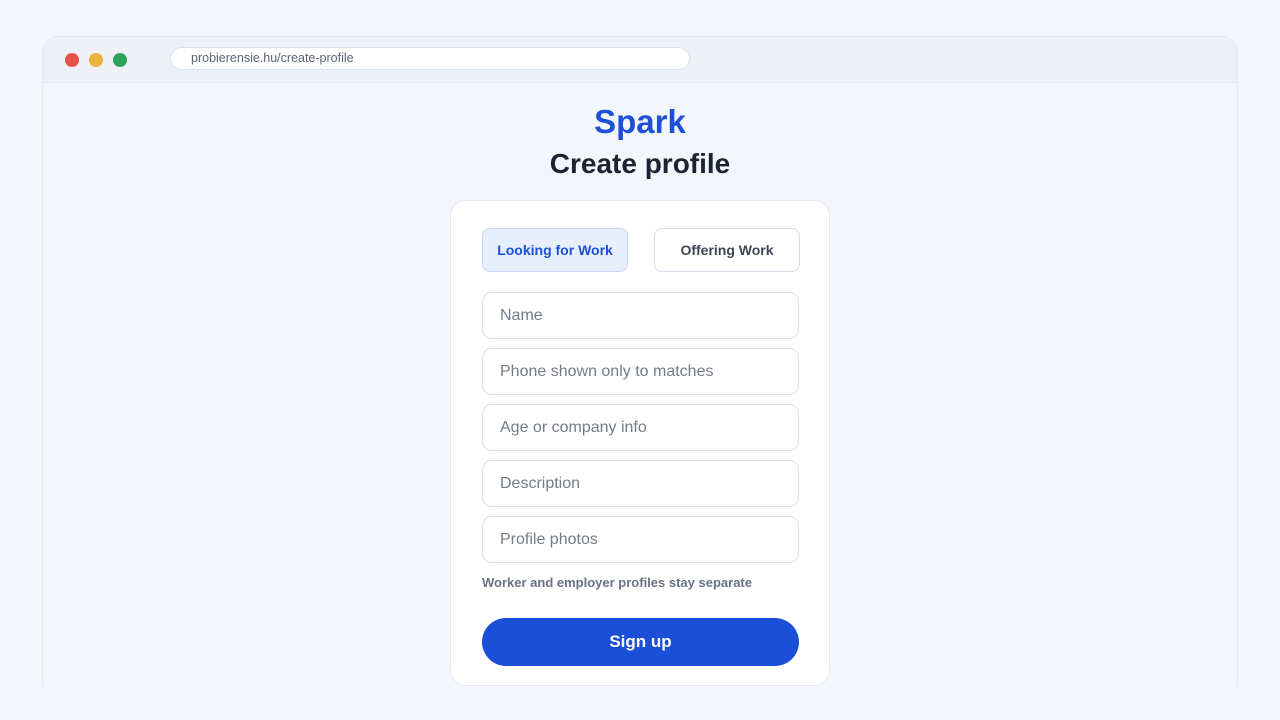 Image resolution: width=1280 pixels, height=720 pixels. Describe the element at coordinates (640, 163) in the screenshot. I see `page-title: Create profile` at that location.